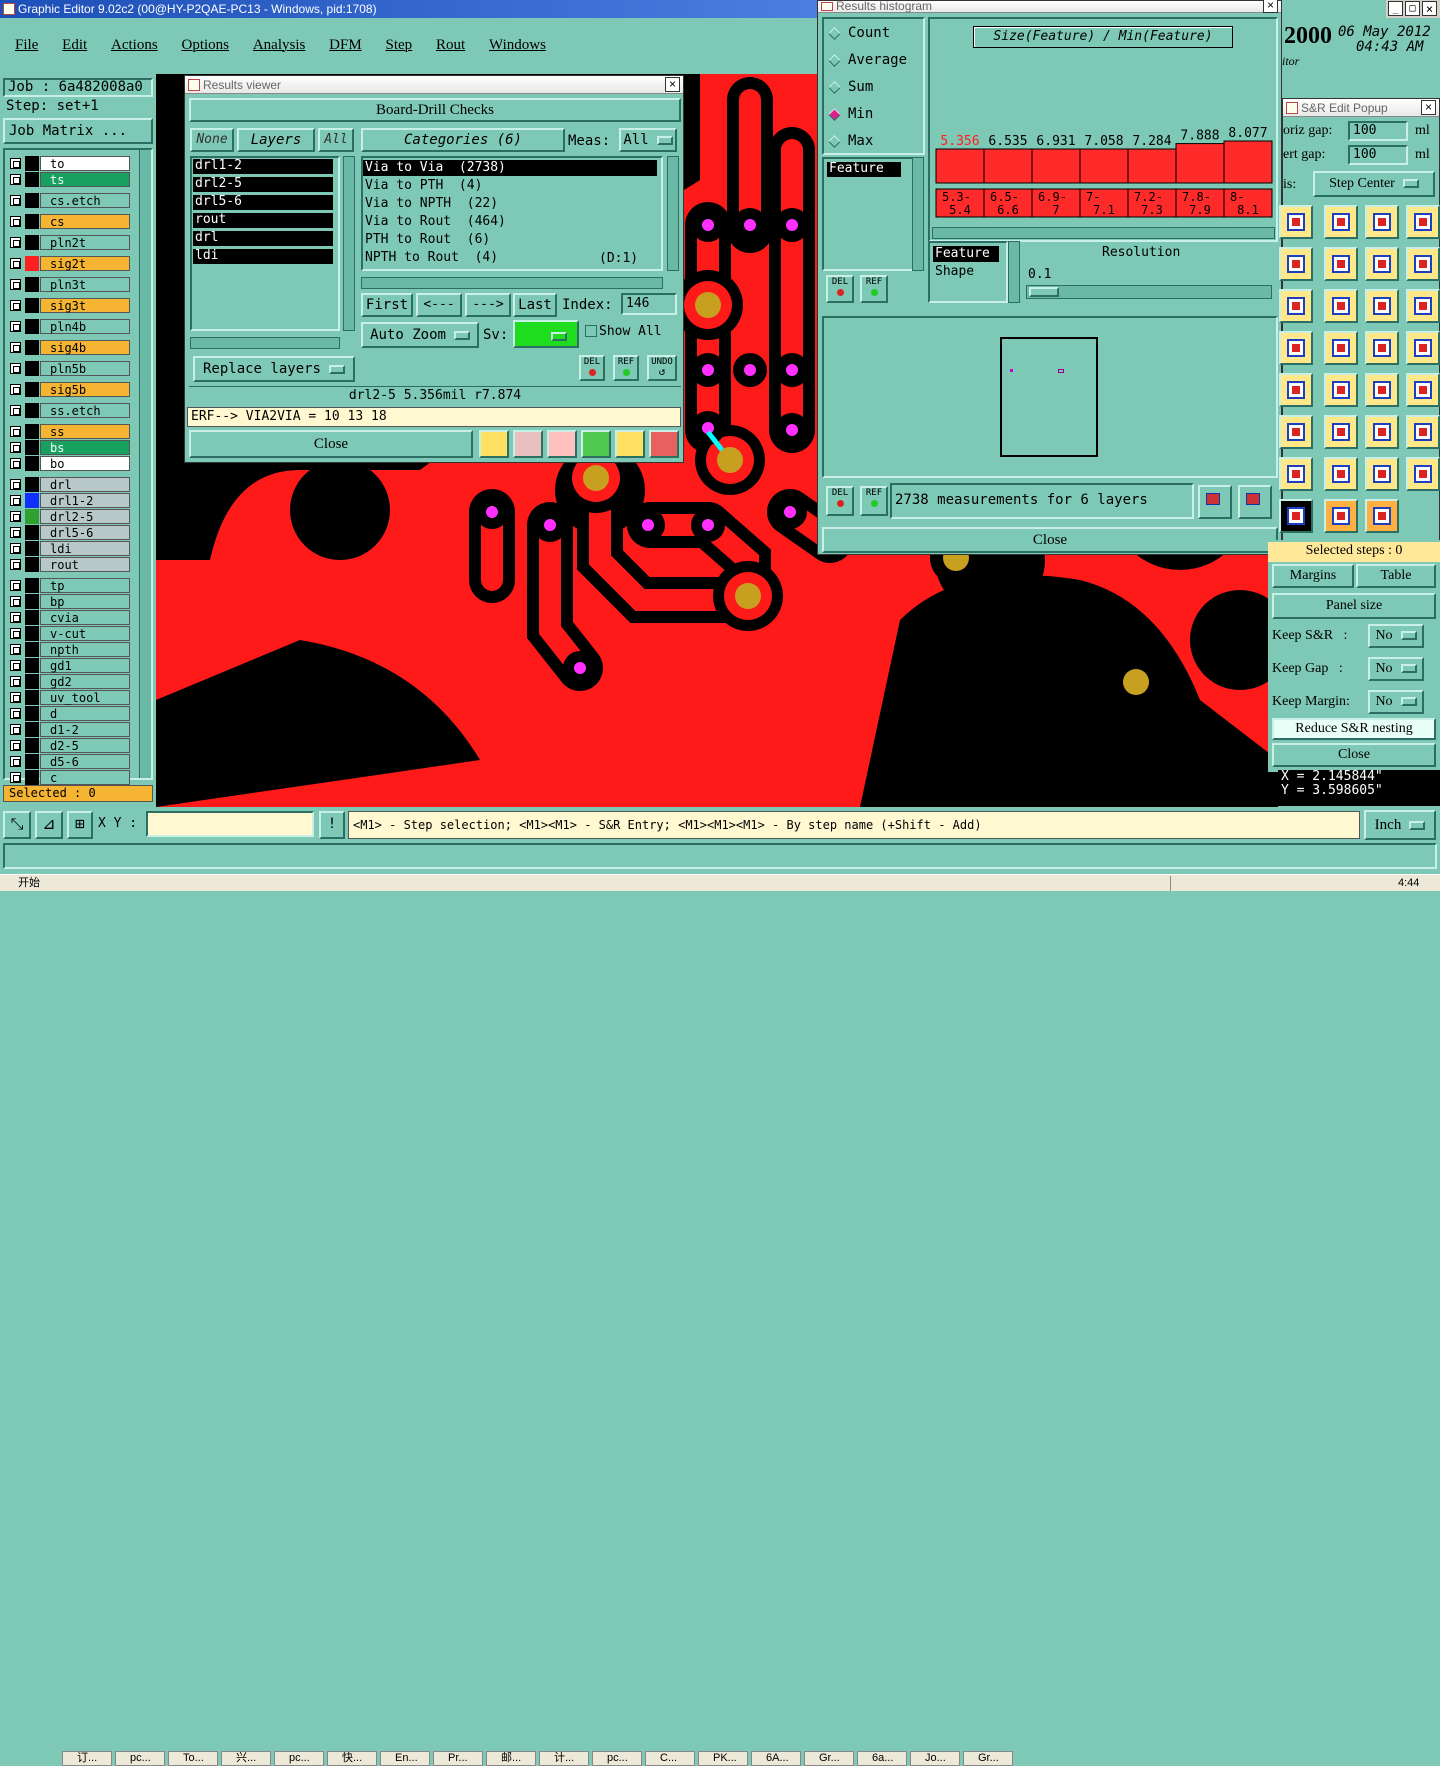 This screenshot has height=1766, width=1440. I want to click on histogram-icon, so click(664, 444).